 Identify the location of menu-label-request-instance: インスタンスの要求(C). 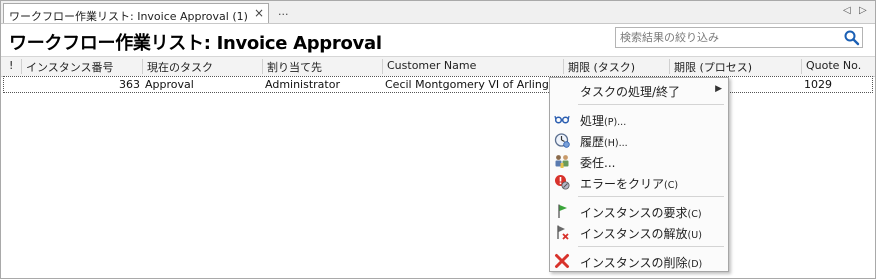
(641, 212).